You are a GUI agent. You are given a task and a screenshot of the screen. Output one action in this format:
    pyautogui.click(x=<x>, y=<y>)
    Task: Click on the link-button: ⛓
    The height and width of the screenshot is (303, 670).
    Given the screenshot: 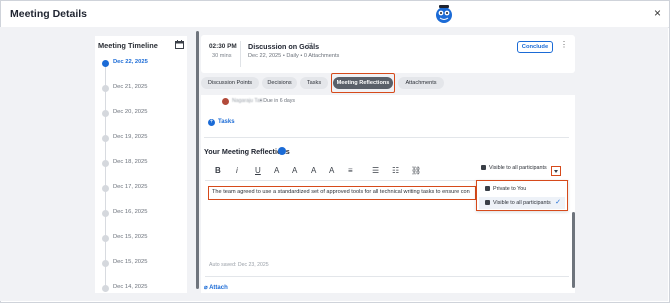 What is the action you would take?
    pyautogui.click(x=416, y=170)
    